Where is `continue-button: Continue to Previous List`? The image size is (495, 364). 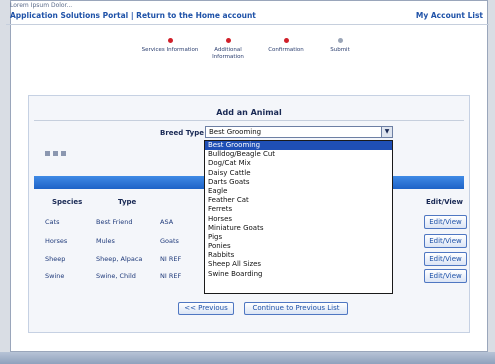
continue-button: Continue to Previous List is located at coordinates (296, 308).